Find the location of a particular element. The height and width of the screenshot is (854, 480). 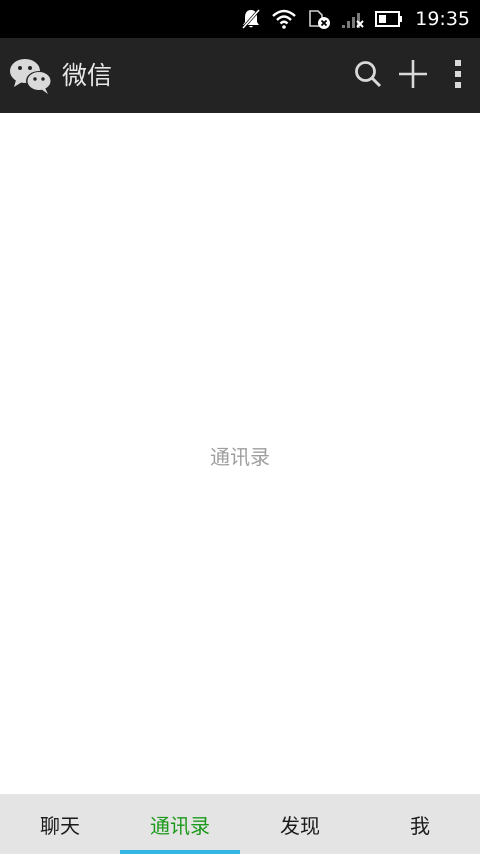

content-placeholder: 通讯录 is located at coordinates (240, 457).